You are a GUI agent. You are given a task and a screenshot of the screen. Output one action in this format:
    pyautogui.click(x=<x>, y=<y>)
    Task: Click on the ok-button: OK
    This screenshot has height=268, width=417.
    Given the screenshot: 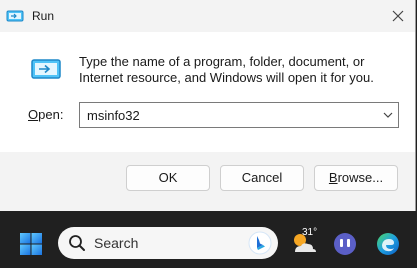 What is the action you would take?
    pyautogui.click(x=168, y=178)
    